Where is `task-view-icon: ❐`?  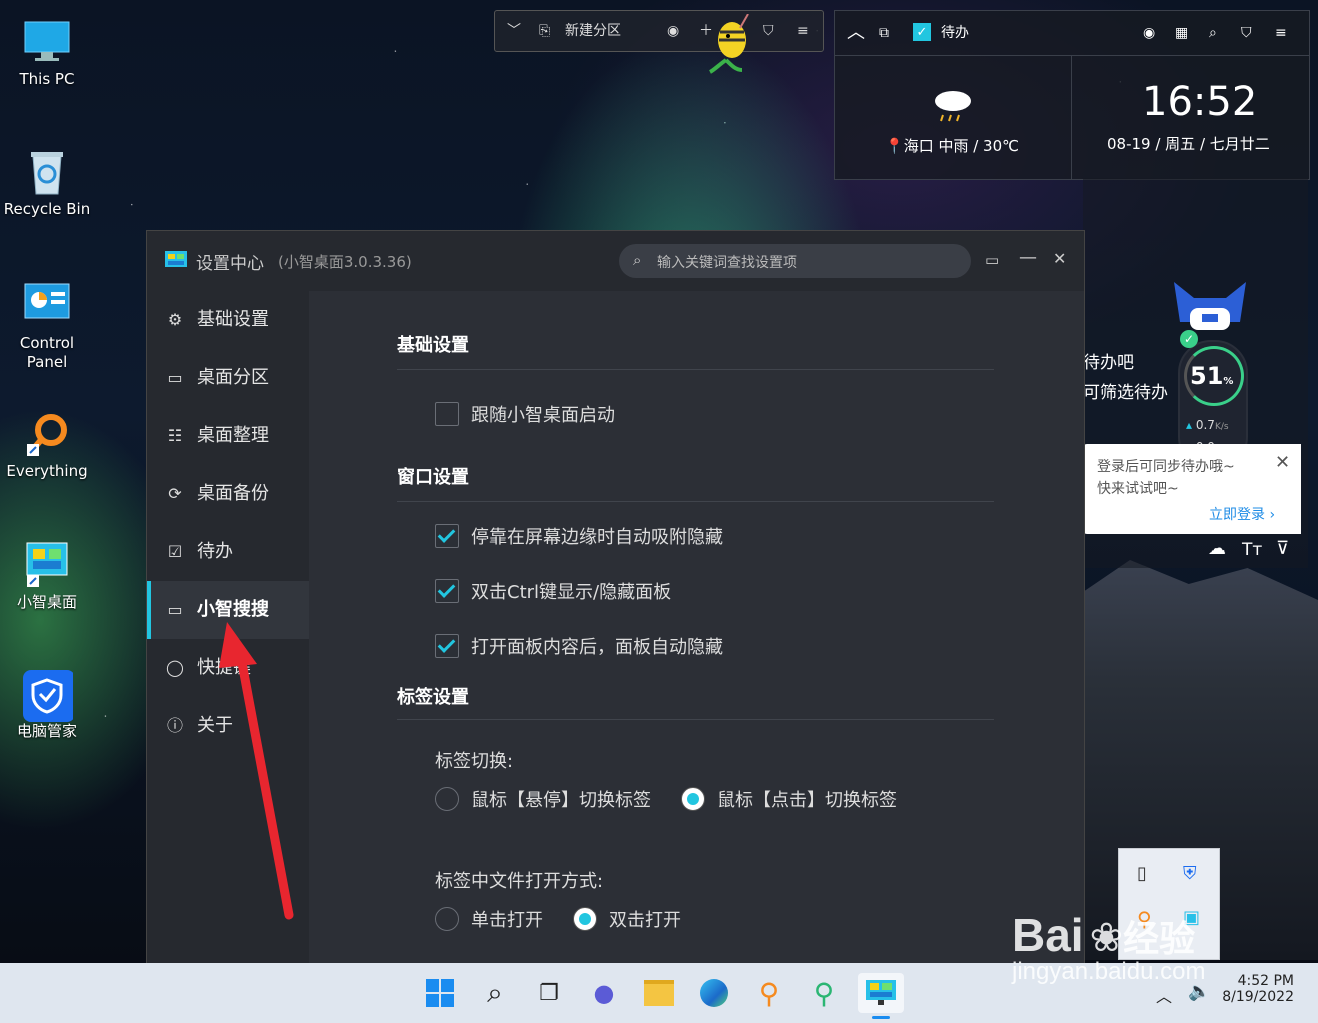
task-view-icon: ❐ is located at coordinates (549, 993).